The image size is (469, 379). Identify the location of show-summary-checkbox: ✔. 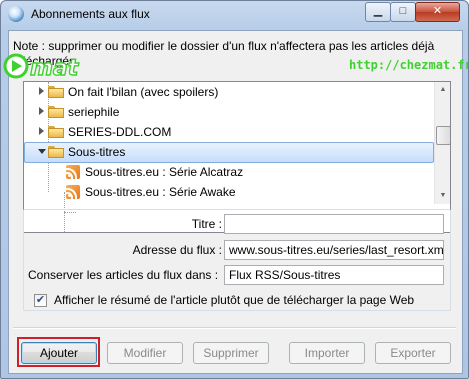
(40, 300).